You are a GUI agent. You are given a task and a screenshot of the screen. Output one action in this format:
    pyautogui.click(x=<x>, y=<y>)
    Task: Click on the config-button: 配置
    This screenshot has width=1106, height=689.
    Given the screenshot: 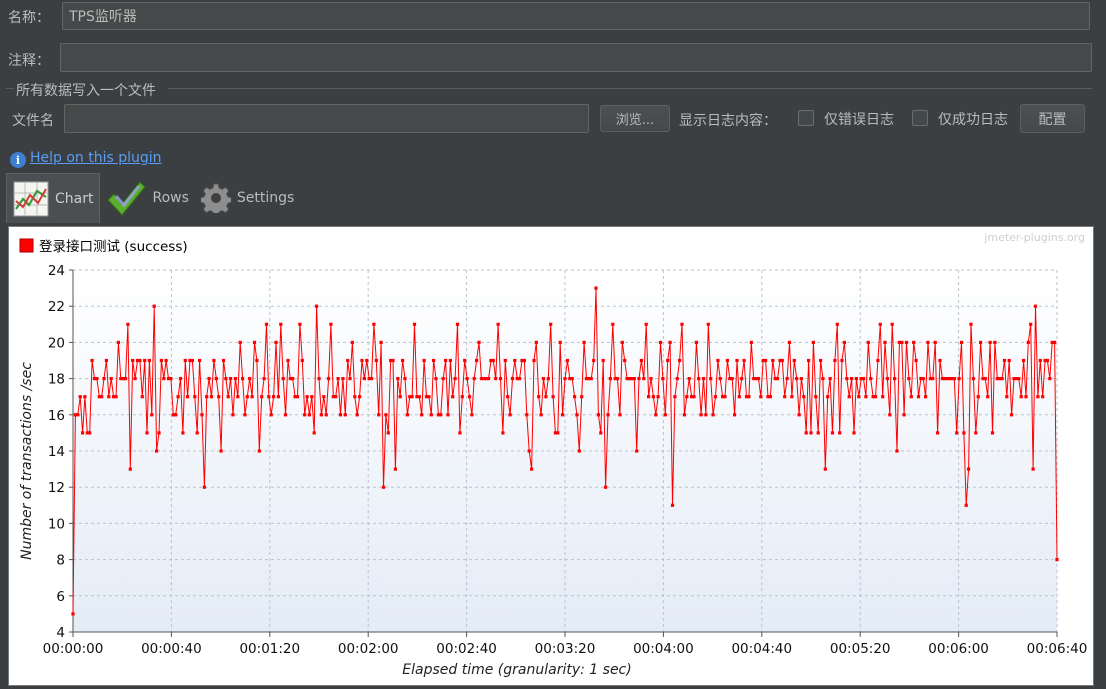 What is the action you would take?
    pyautogui.click(x=1052, y=118)
    